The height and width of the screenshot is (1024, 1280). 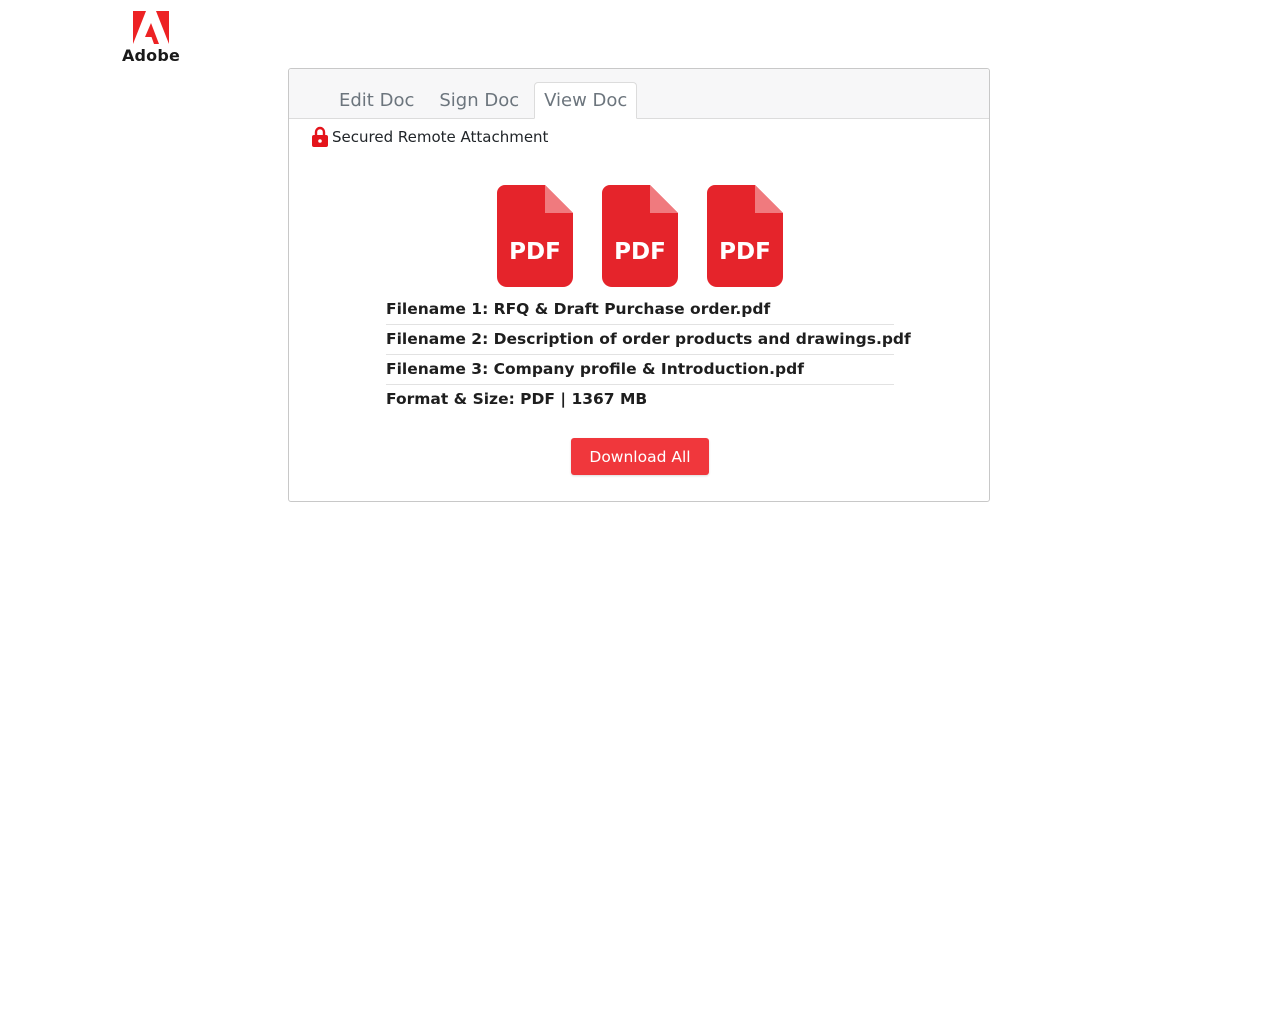 I want to click on adobe-logo-icon, so click(x=151, y=27).